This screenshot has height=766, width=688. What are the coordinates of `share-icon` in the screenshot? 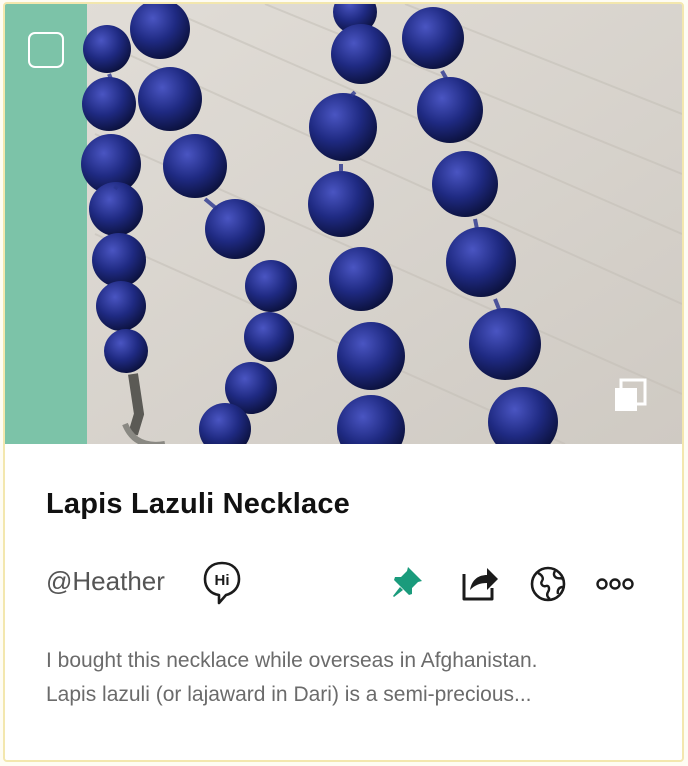 It's located at (480, 583).